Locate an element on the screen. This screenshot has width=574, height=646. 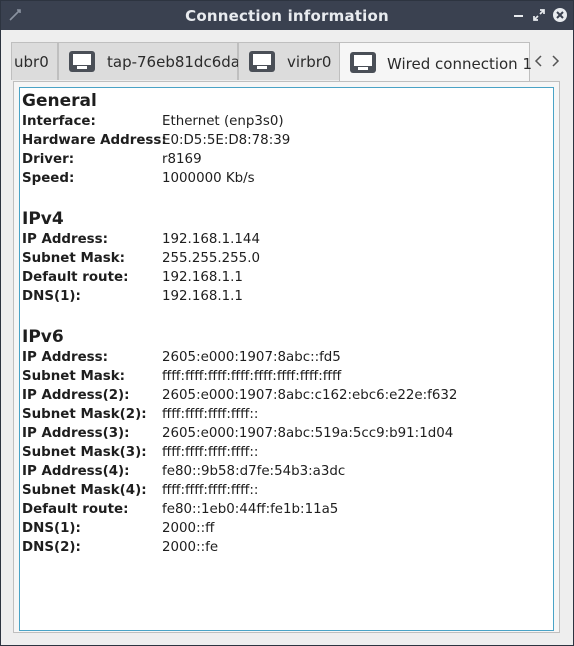
tab-tap-76eb81dc6da: tap-76eb81dc6da is located at coordinates (149, 61).